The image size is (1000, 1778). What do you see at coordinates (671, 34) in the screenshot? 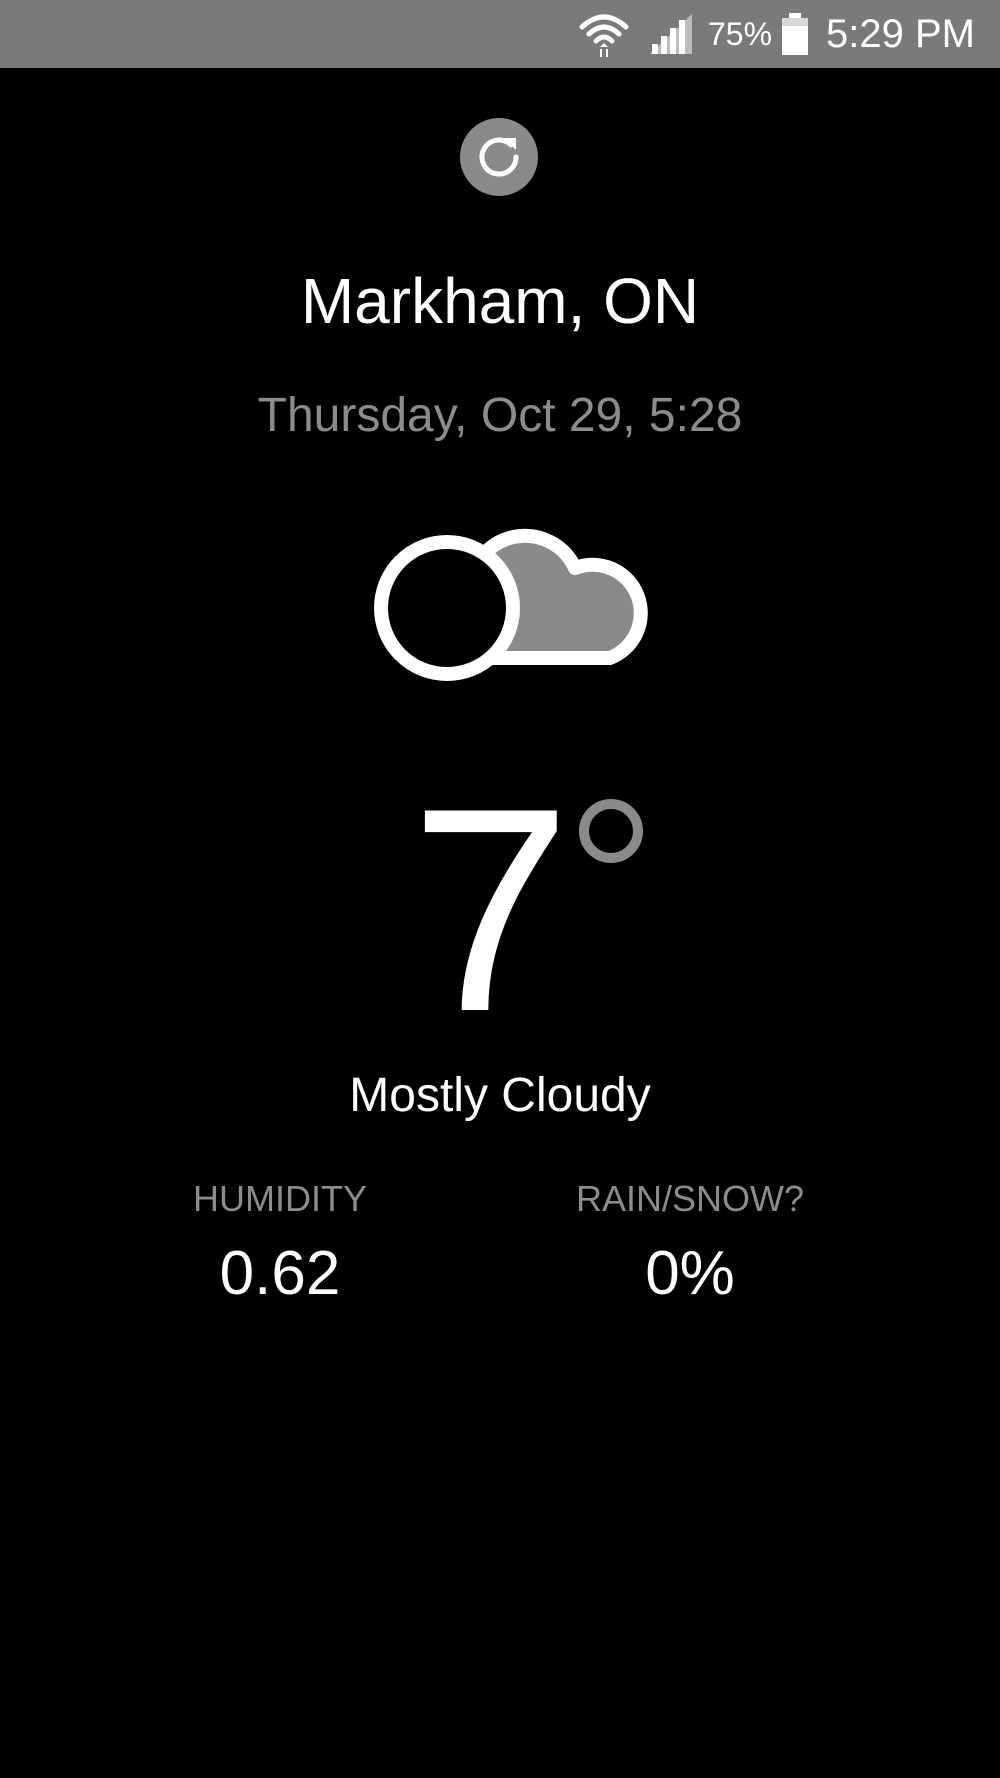
I see `cell-signal-icon` at bounding box center [671, 34].